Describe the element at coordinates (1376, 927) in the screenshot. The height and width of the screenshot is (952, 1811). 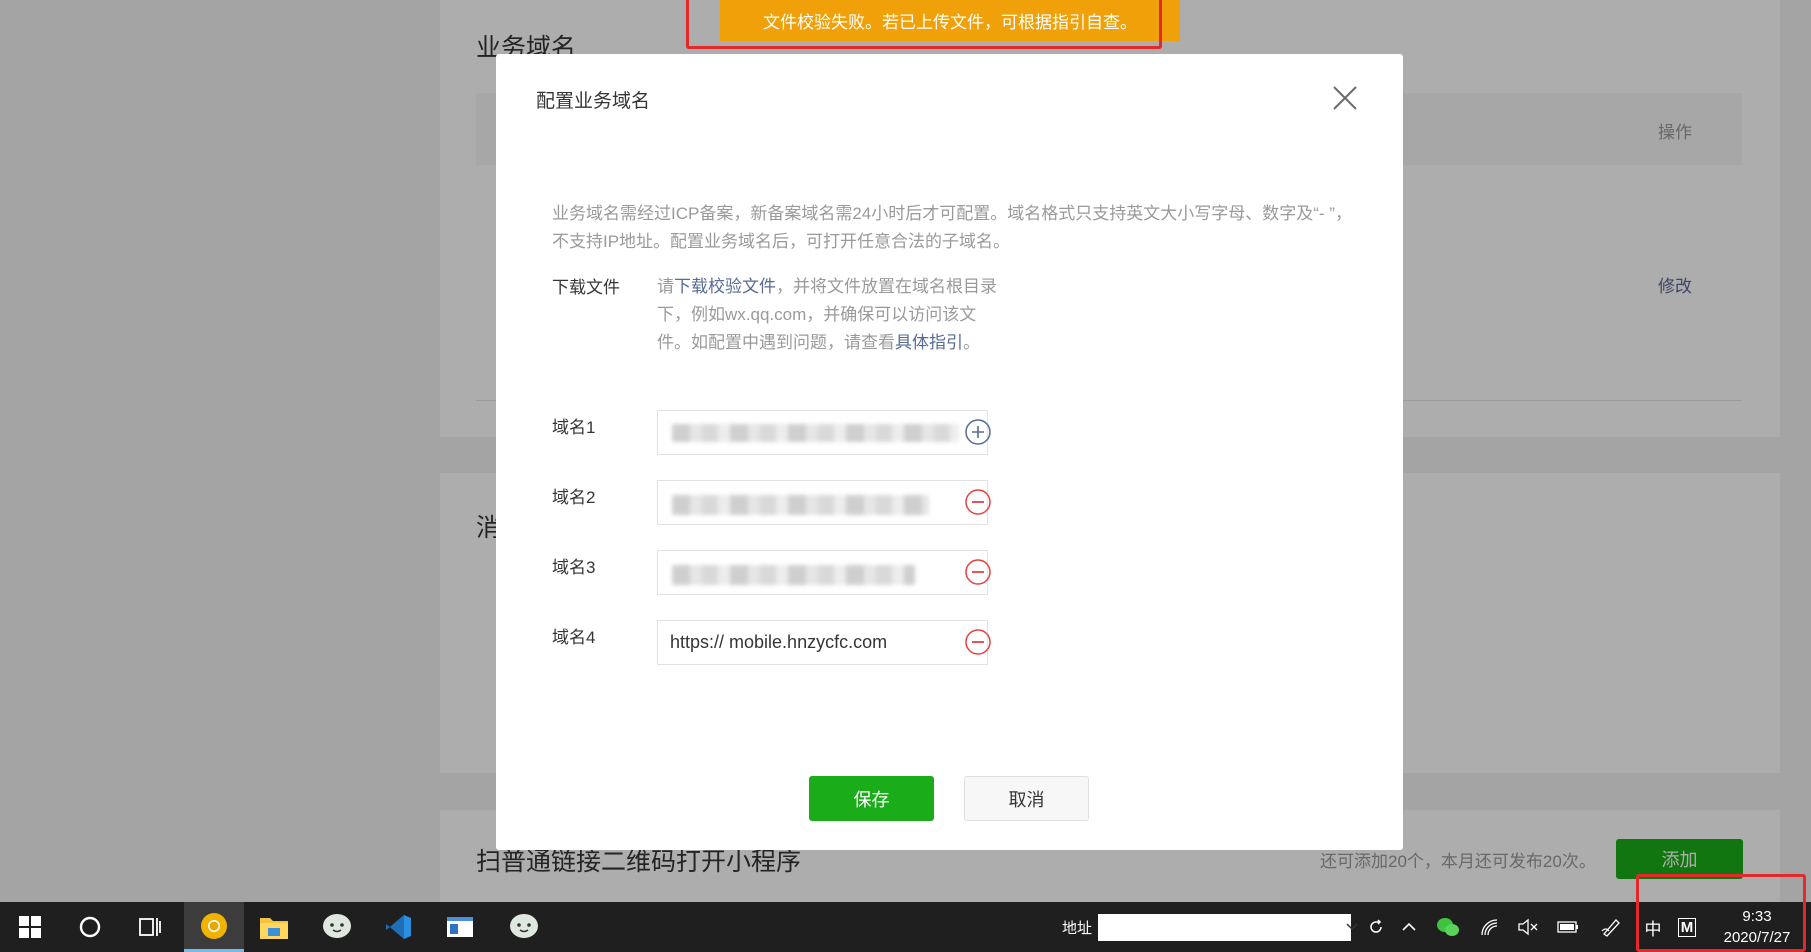
I see `refresh-icon` at that location.